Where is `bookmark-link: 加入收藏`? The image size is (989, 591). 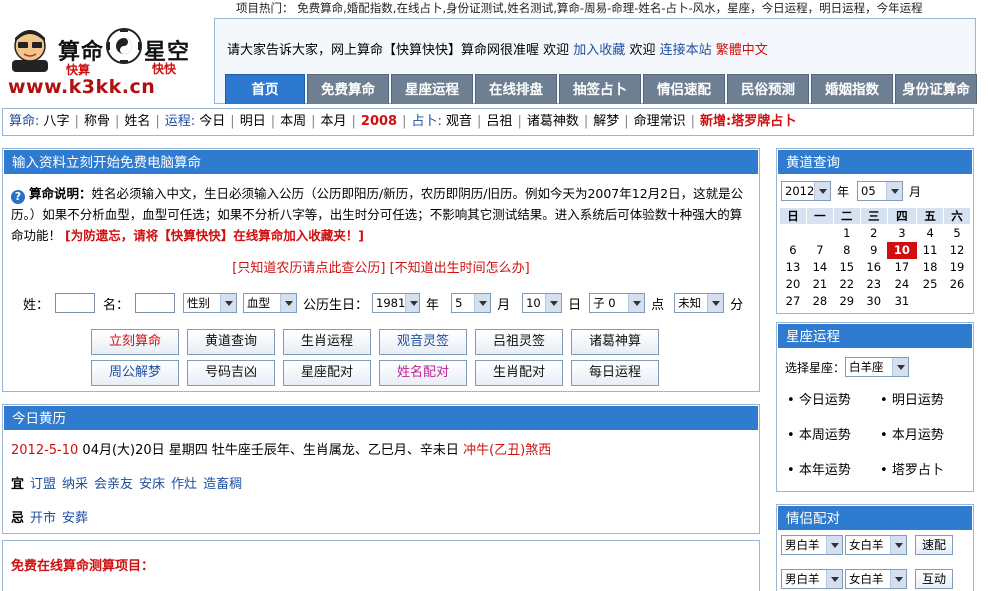 bookmark-link: 加入收藏 is located at coordinates (599, 50).